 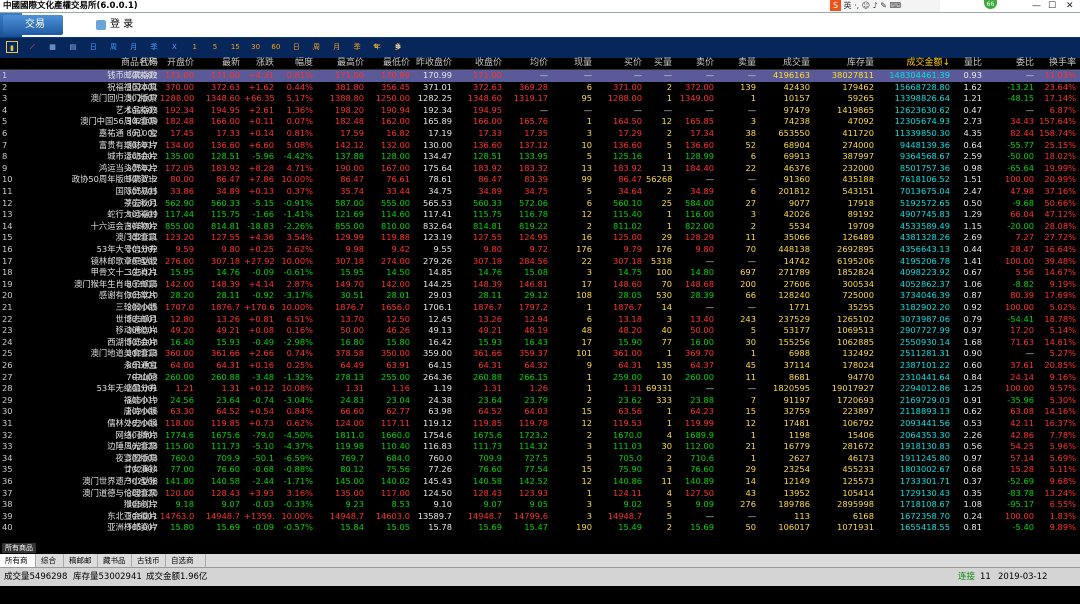 What do you see at coordinates (296, 47) in the screenshot?
I see `f6-icon: 日` at bounding box center [296, 47].